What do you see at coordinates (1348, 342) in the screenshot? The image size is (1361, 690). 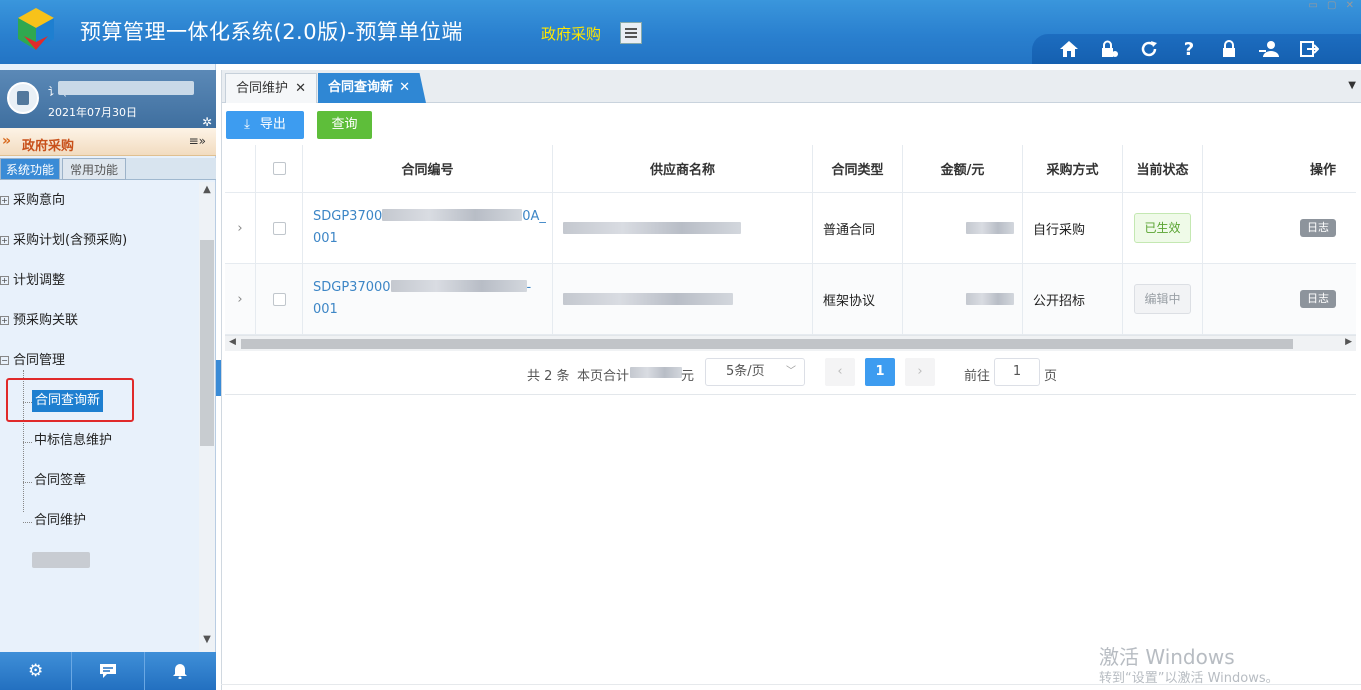 I see `scroll-right-icon: ▶` at bounding box center [1348, 342].